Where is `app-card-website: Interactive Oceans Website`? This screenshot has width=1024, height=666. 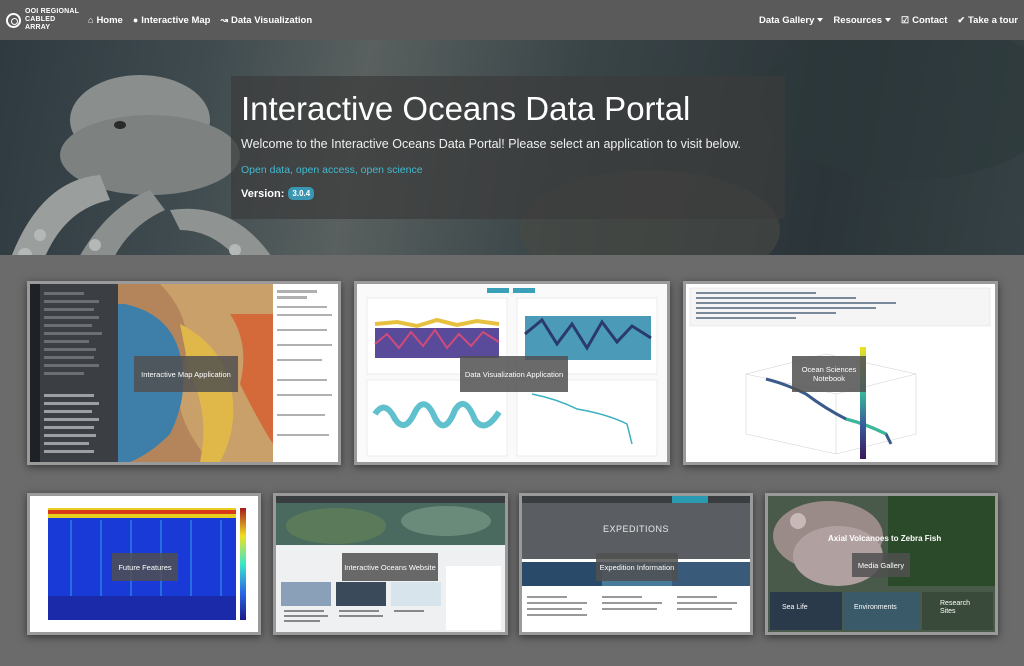 app-card-website: Interactive Oceans Website is located at coordinates (390, 564).